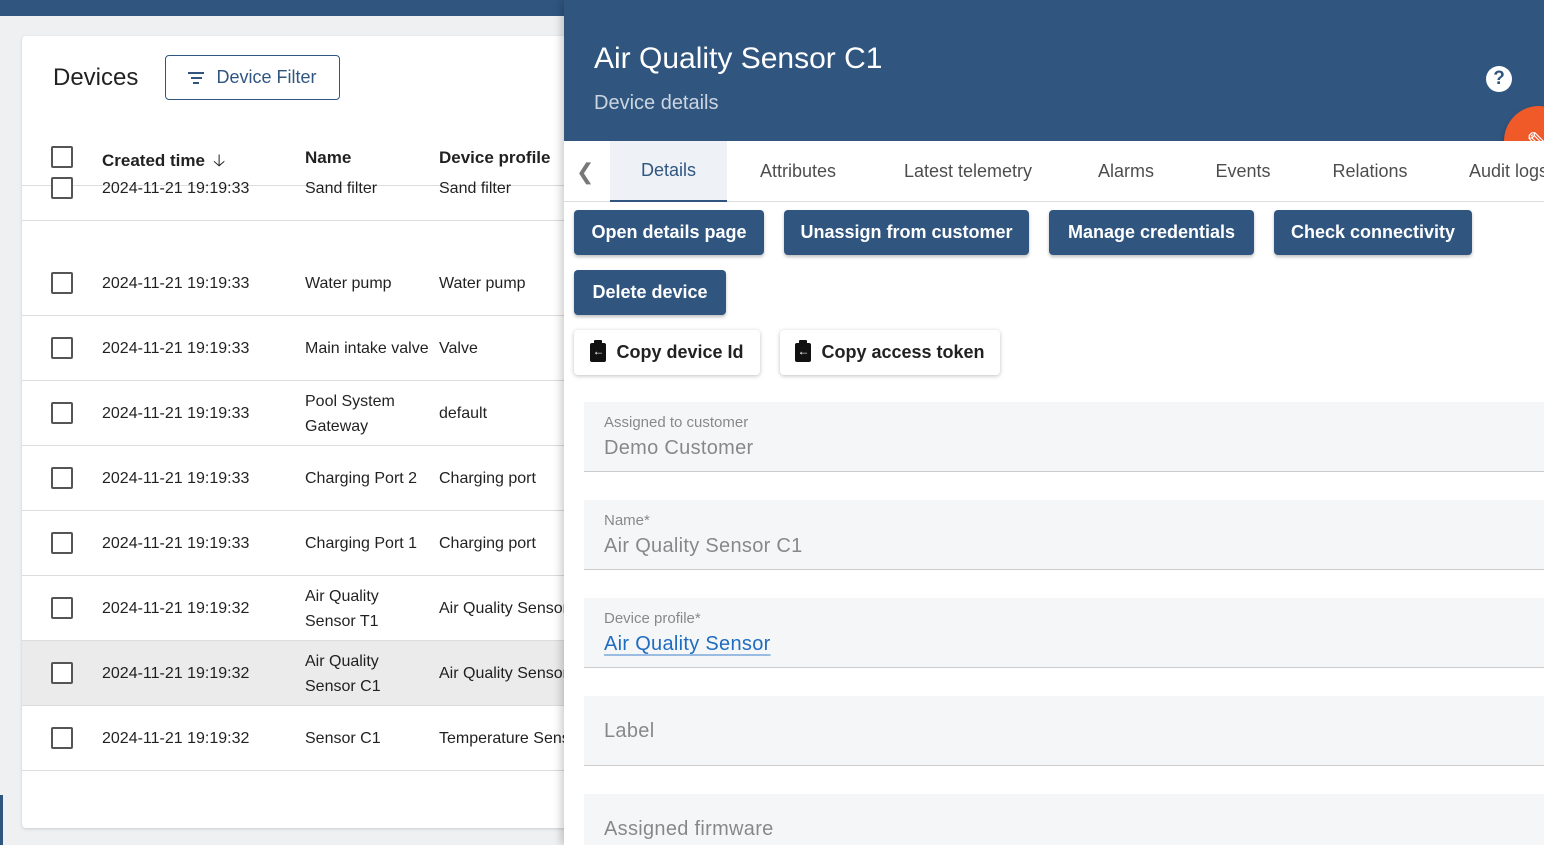  Describe the element at coordinates (343, 673) in the screenshot. I see `cell-name: Air Quality Sensor C1` at that location.